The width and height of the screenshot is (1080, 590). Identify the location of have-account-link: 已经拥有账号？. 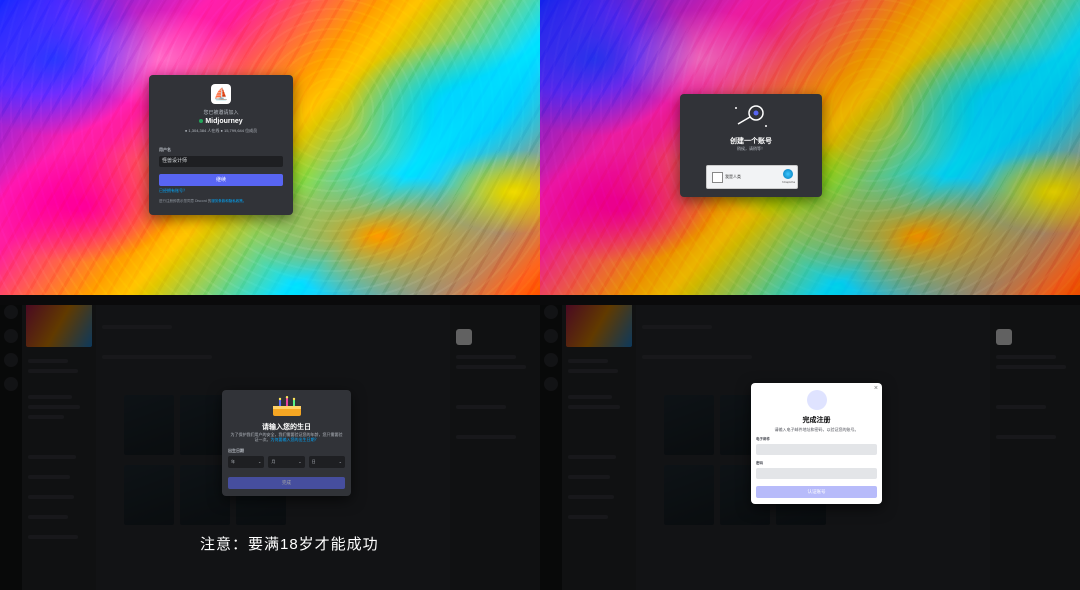
(173, 191).